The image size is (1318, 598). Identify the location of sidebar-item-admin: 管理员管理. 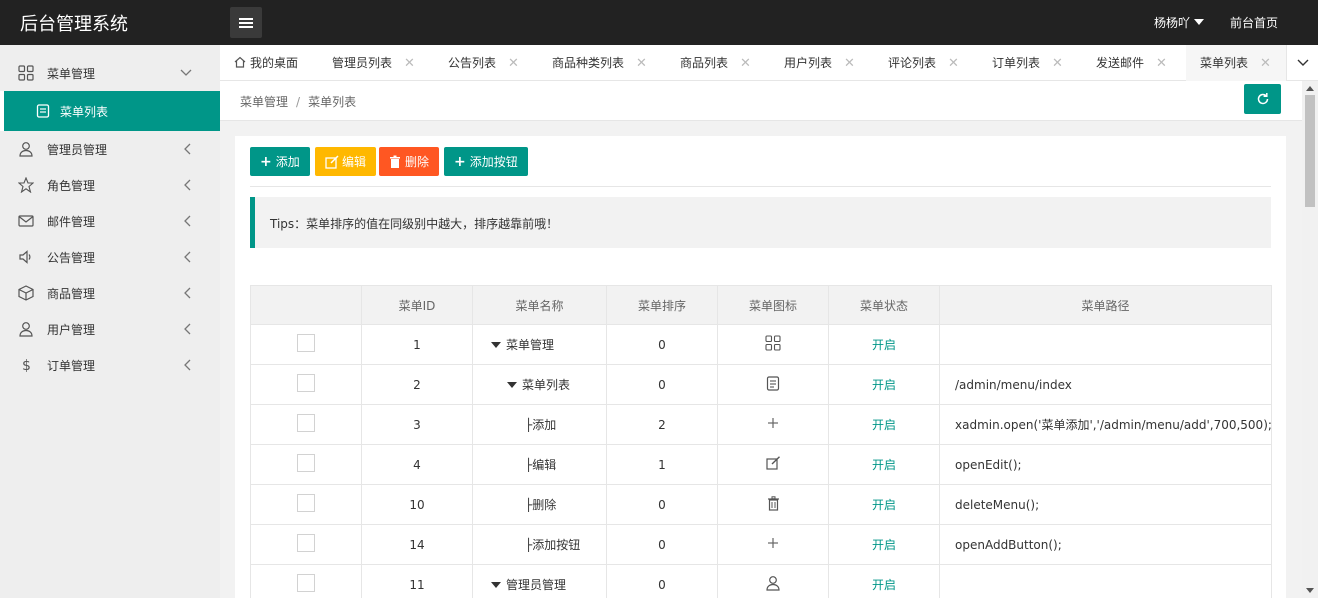
(110, 149).